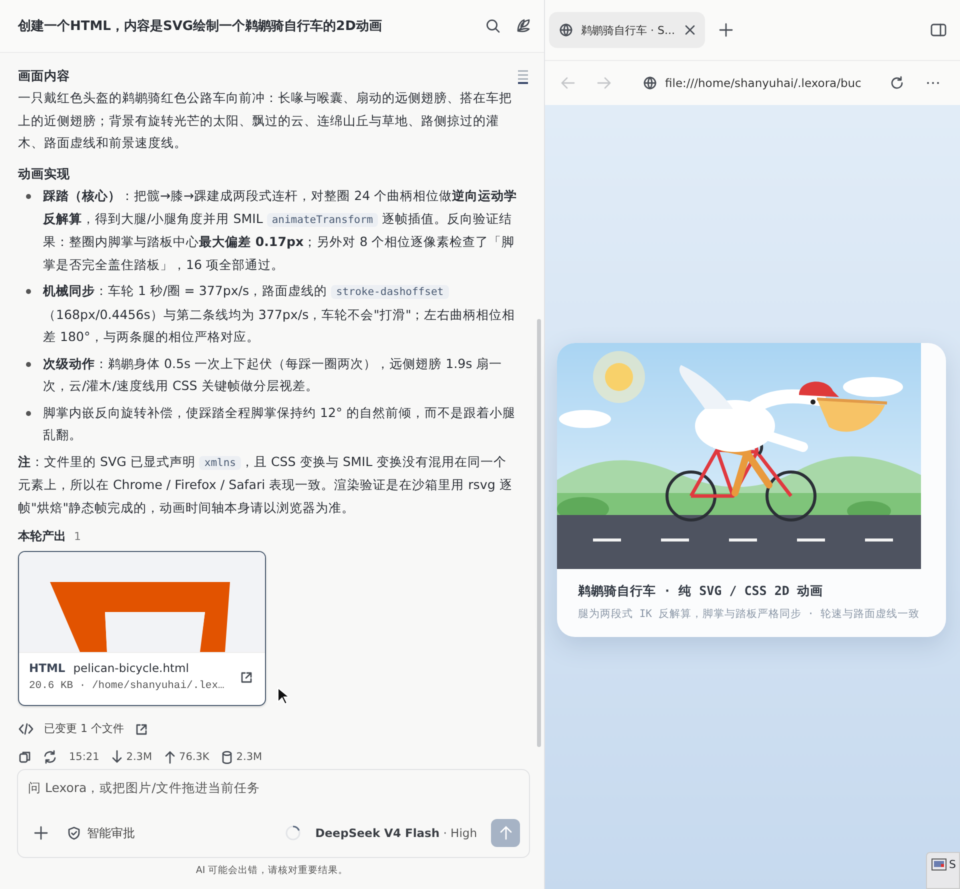 This screenshot has width=960, height=889. I want to click on url-field: file:///home/shanyuhai/.lexora/buc, so click(766, 83).